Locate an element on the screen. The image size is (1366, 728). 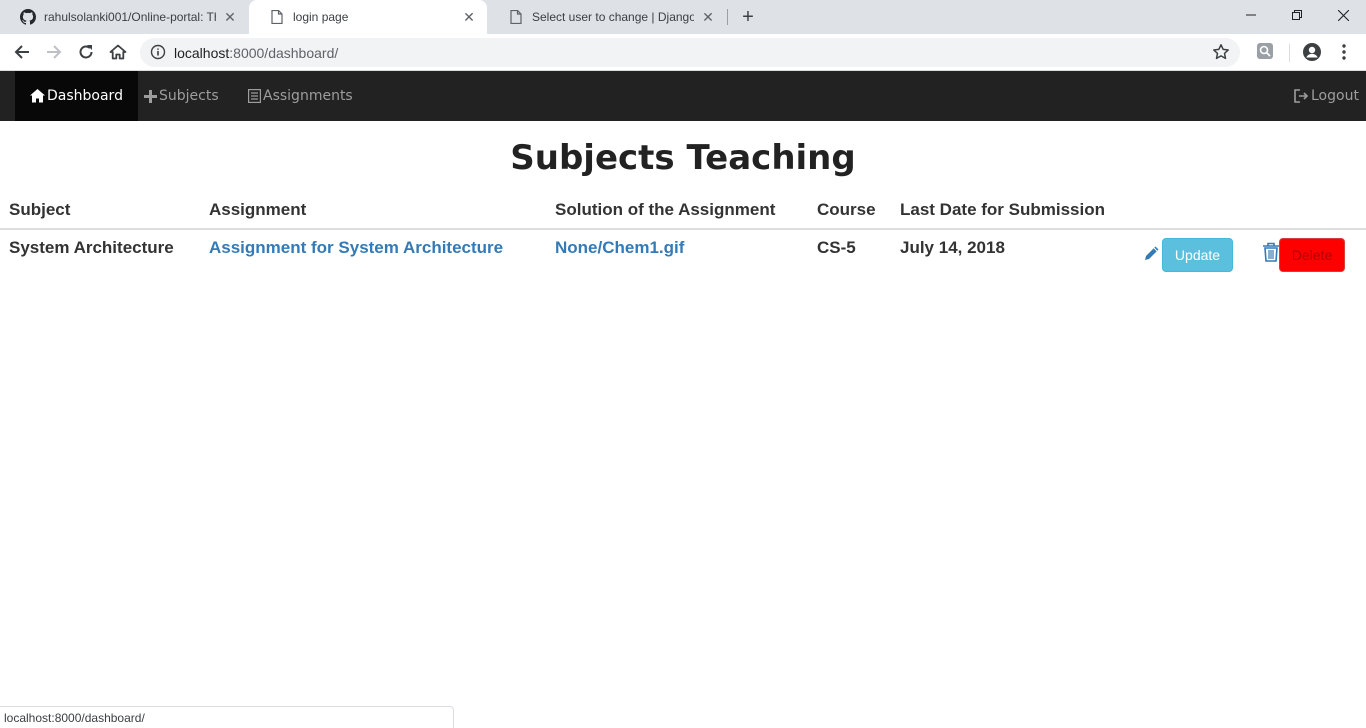
delete-button: Delete is located at coordinates (1312, 255).